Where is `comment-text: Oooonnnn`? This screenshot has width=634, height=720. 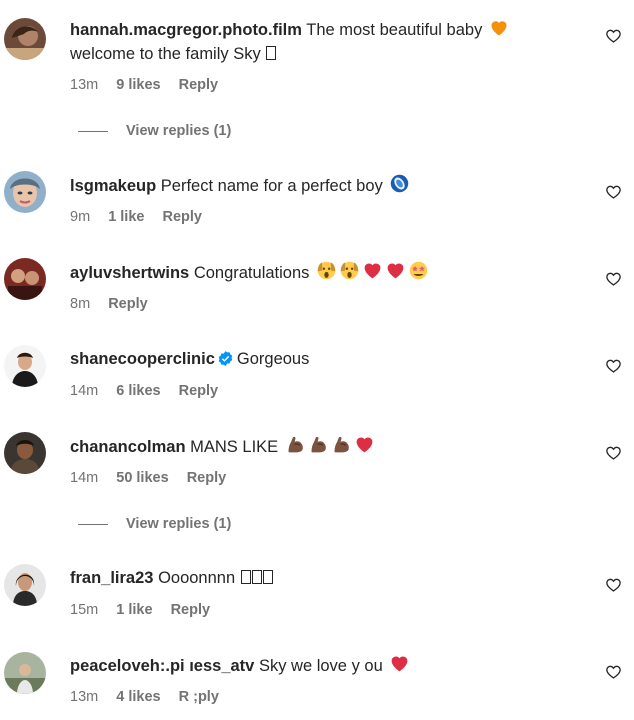
comment-text: Oooonnnn is located at coordinates (197, 578).